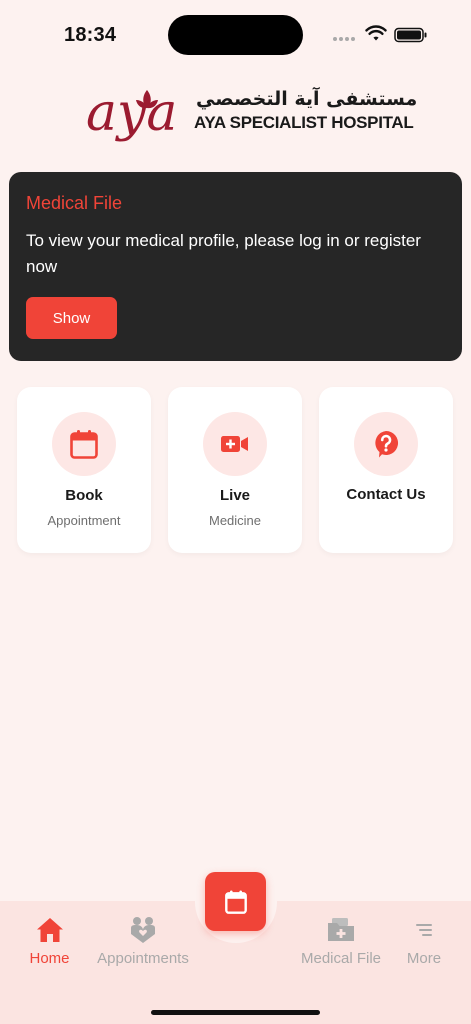 Image resolution: width=471 pixels, height=1024 pixels. What do you see at coordinates (90, 35) in the screenshot?
I see `status-time: 18:34` at bounding box center [90, 35].